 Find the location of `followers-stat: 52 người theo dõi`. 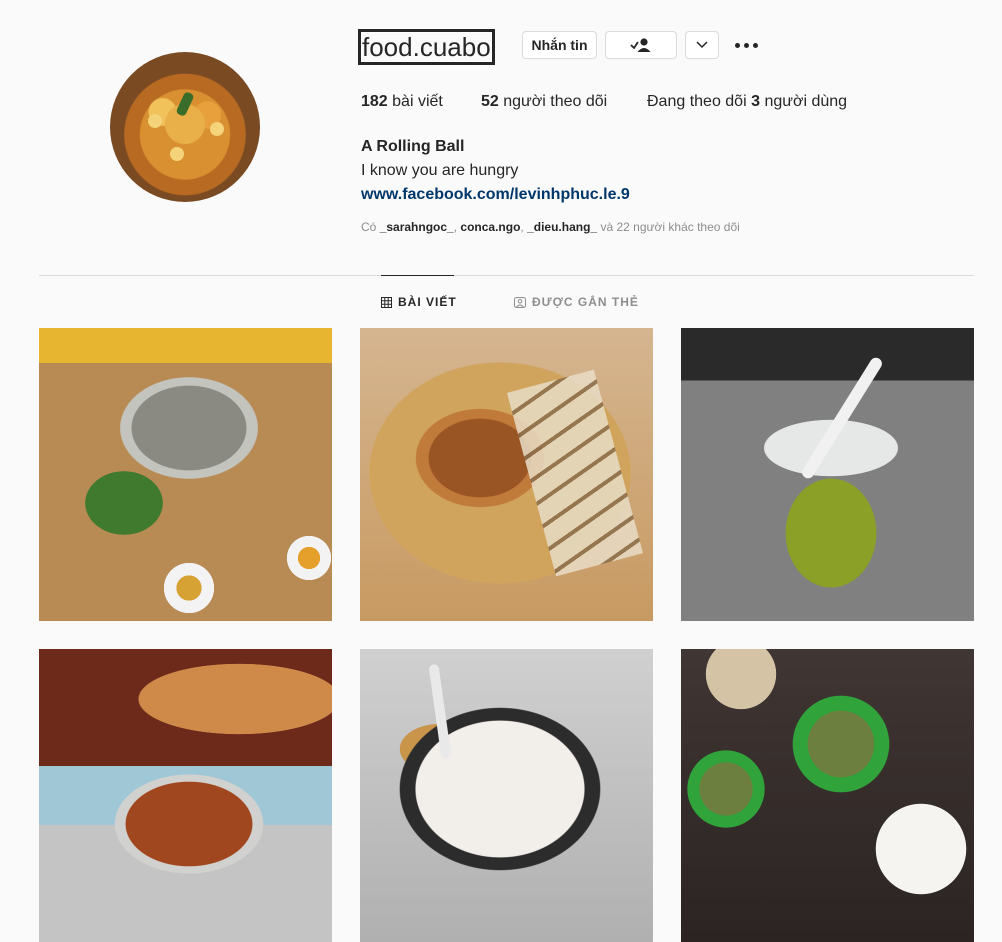

followers-stat: 52 người theo dõi is located at coordinates (544, 102).